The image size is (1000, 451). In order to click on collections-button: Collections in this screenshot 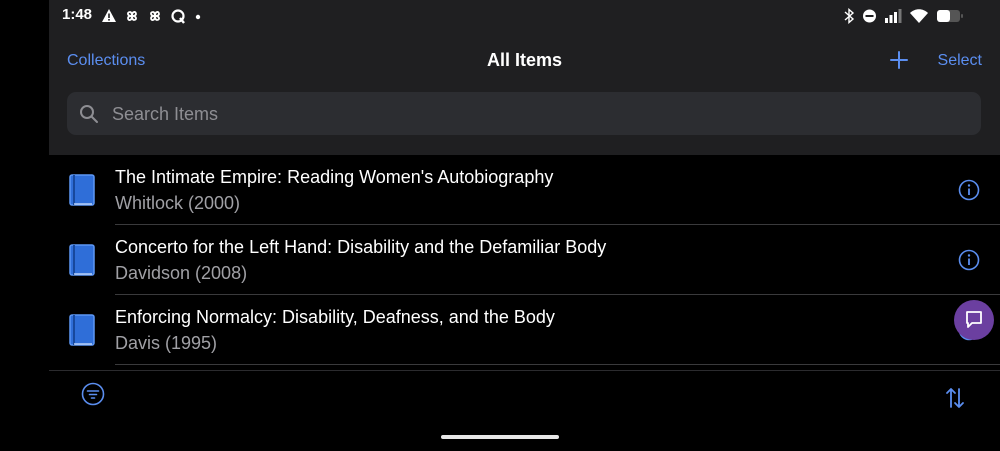, I will do `click(106, 61)`.